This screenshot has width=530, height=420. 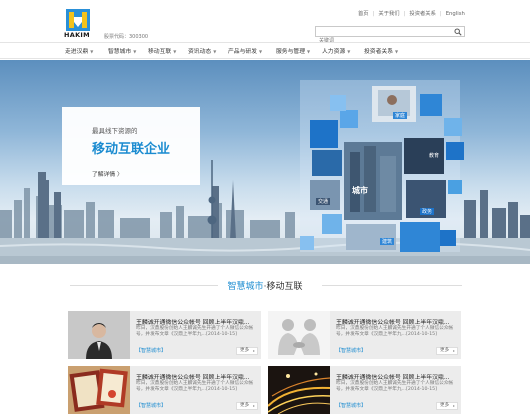 What do you see at coordinates (400, 115) in the screenshot?
I see `cube-label-home: 家庭` at bounding box center [400, 115].